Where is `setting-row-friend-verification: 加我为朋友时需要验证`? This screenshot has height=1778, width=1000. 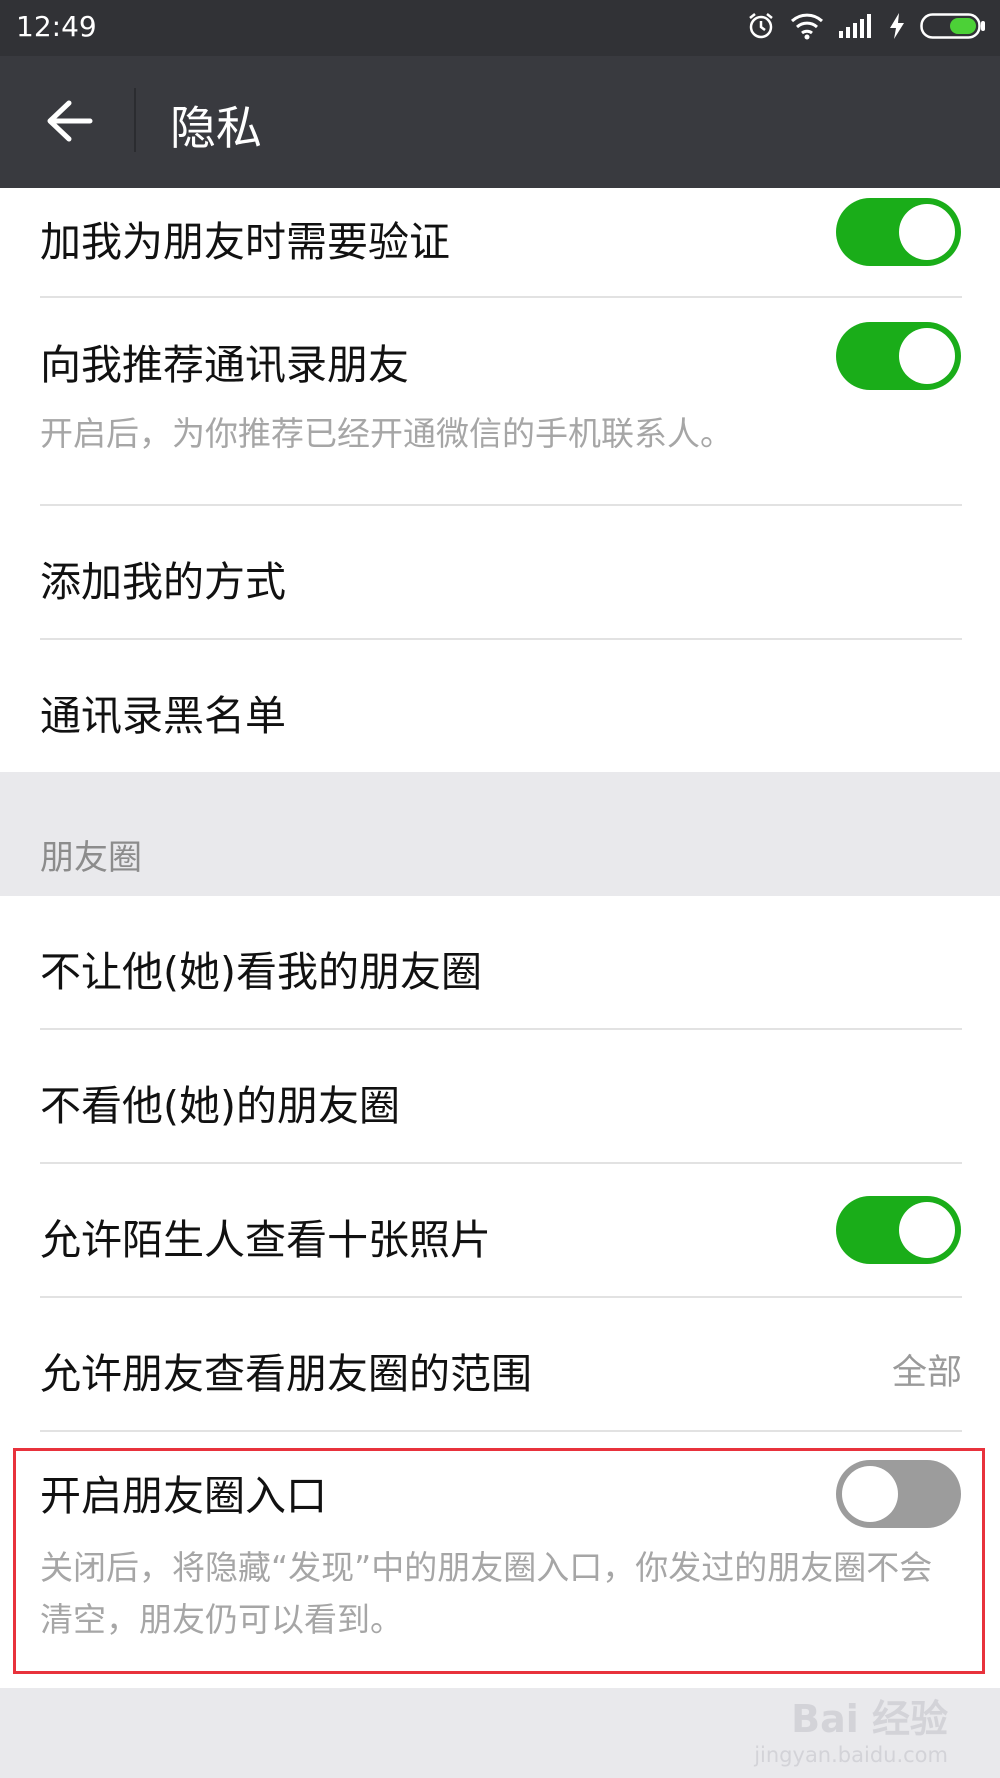 setting-row-friend-verification: 加我为朋友时需要验证 is located at coordinates (500, 242).